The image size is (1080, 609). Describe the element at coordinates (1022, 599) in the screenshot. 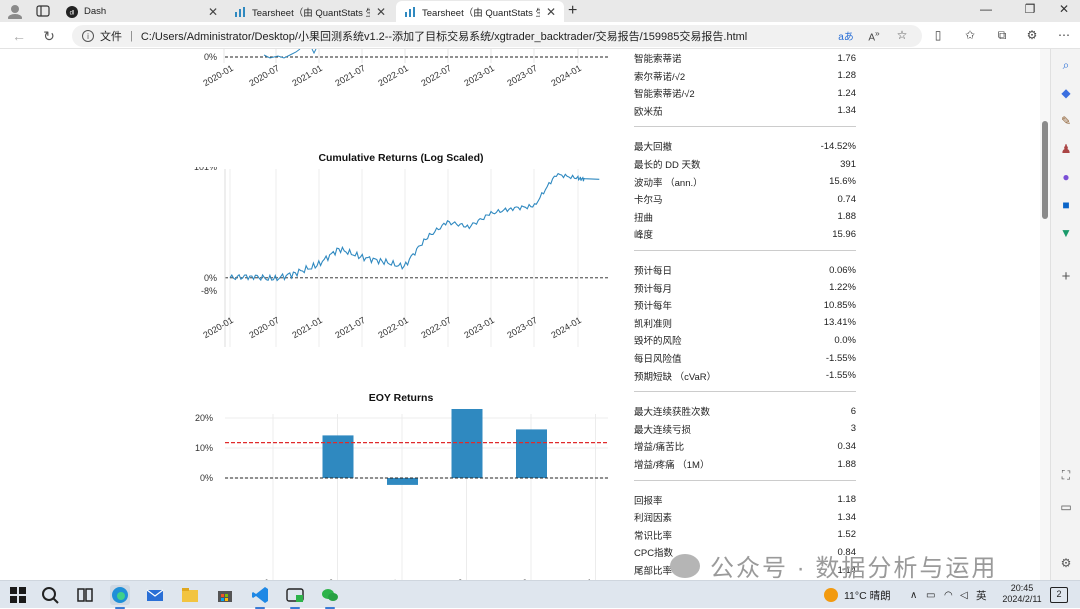

I see `clock-date: 2024/2/11` at that location.